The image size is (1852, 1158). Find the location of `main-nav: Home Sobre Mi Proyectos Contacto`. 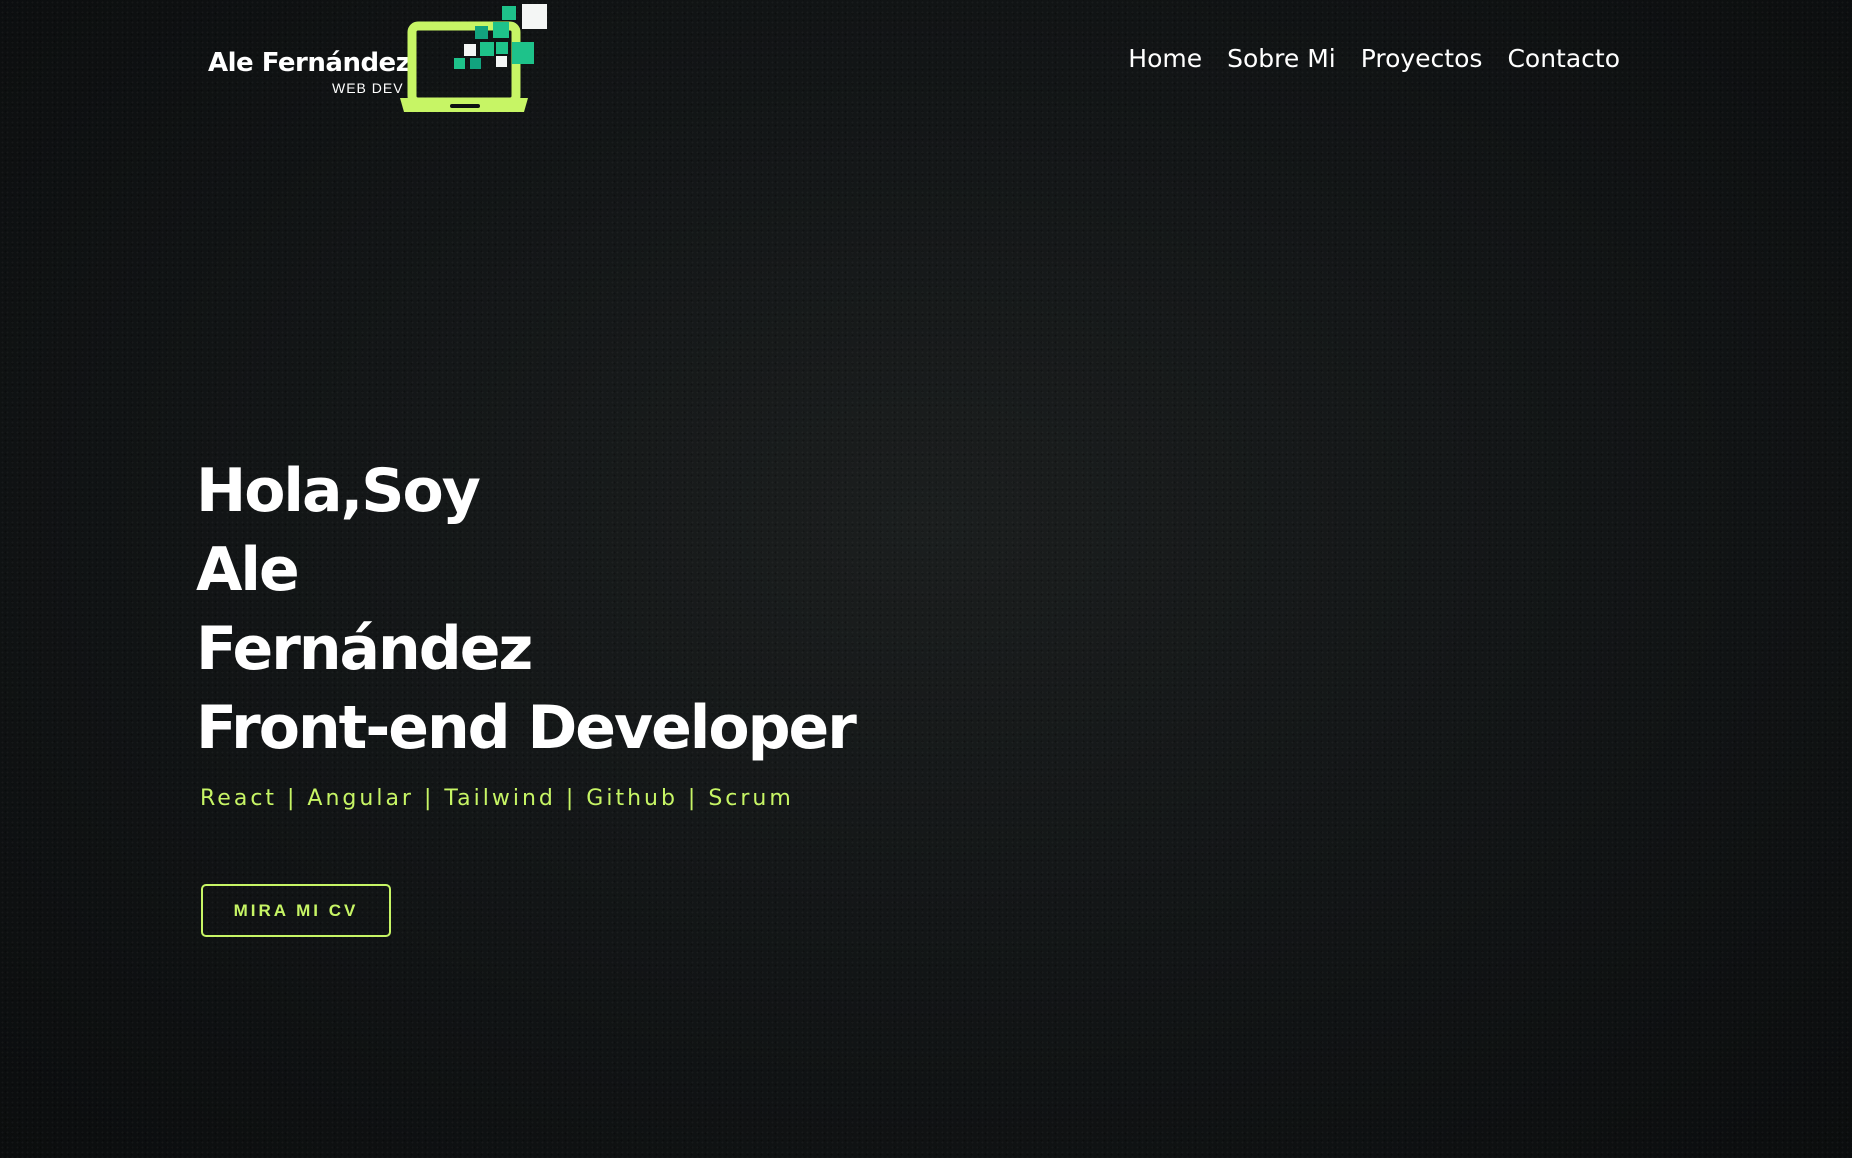

main-nav: Home Sobre Mi Proyectos Contacto is located at coordinates (1374, 58).